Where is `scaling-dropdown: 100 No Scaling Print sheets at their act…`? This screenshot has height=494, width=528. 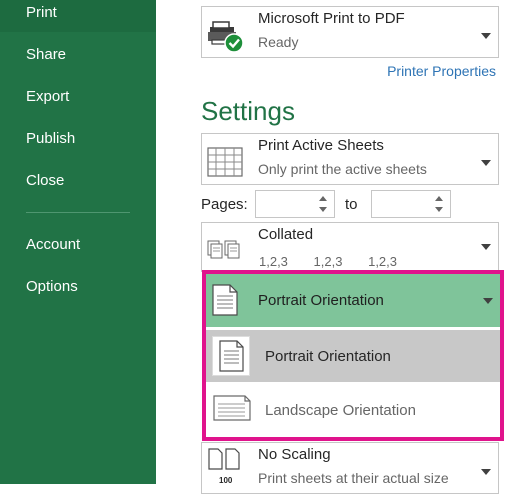 scaling-dropdown: 100 No Scaling Print sheets at their act… is located at coordinates (350, 468).